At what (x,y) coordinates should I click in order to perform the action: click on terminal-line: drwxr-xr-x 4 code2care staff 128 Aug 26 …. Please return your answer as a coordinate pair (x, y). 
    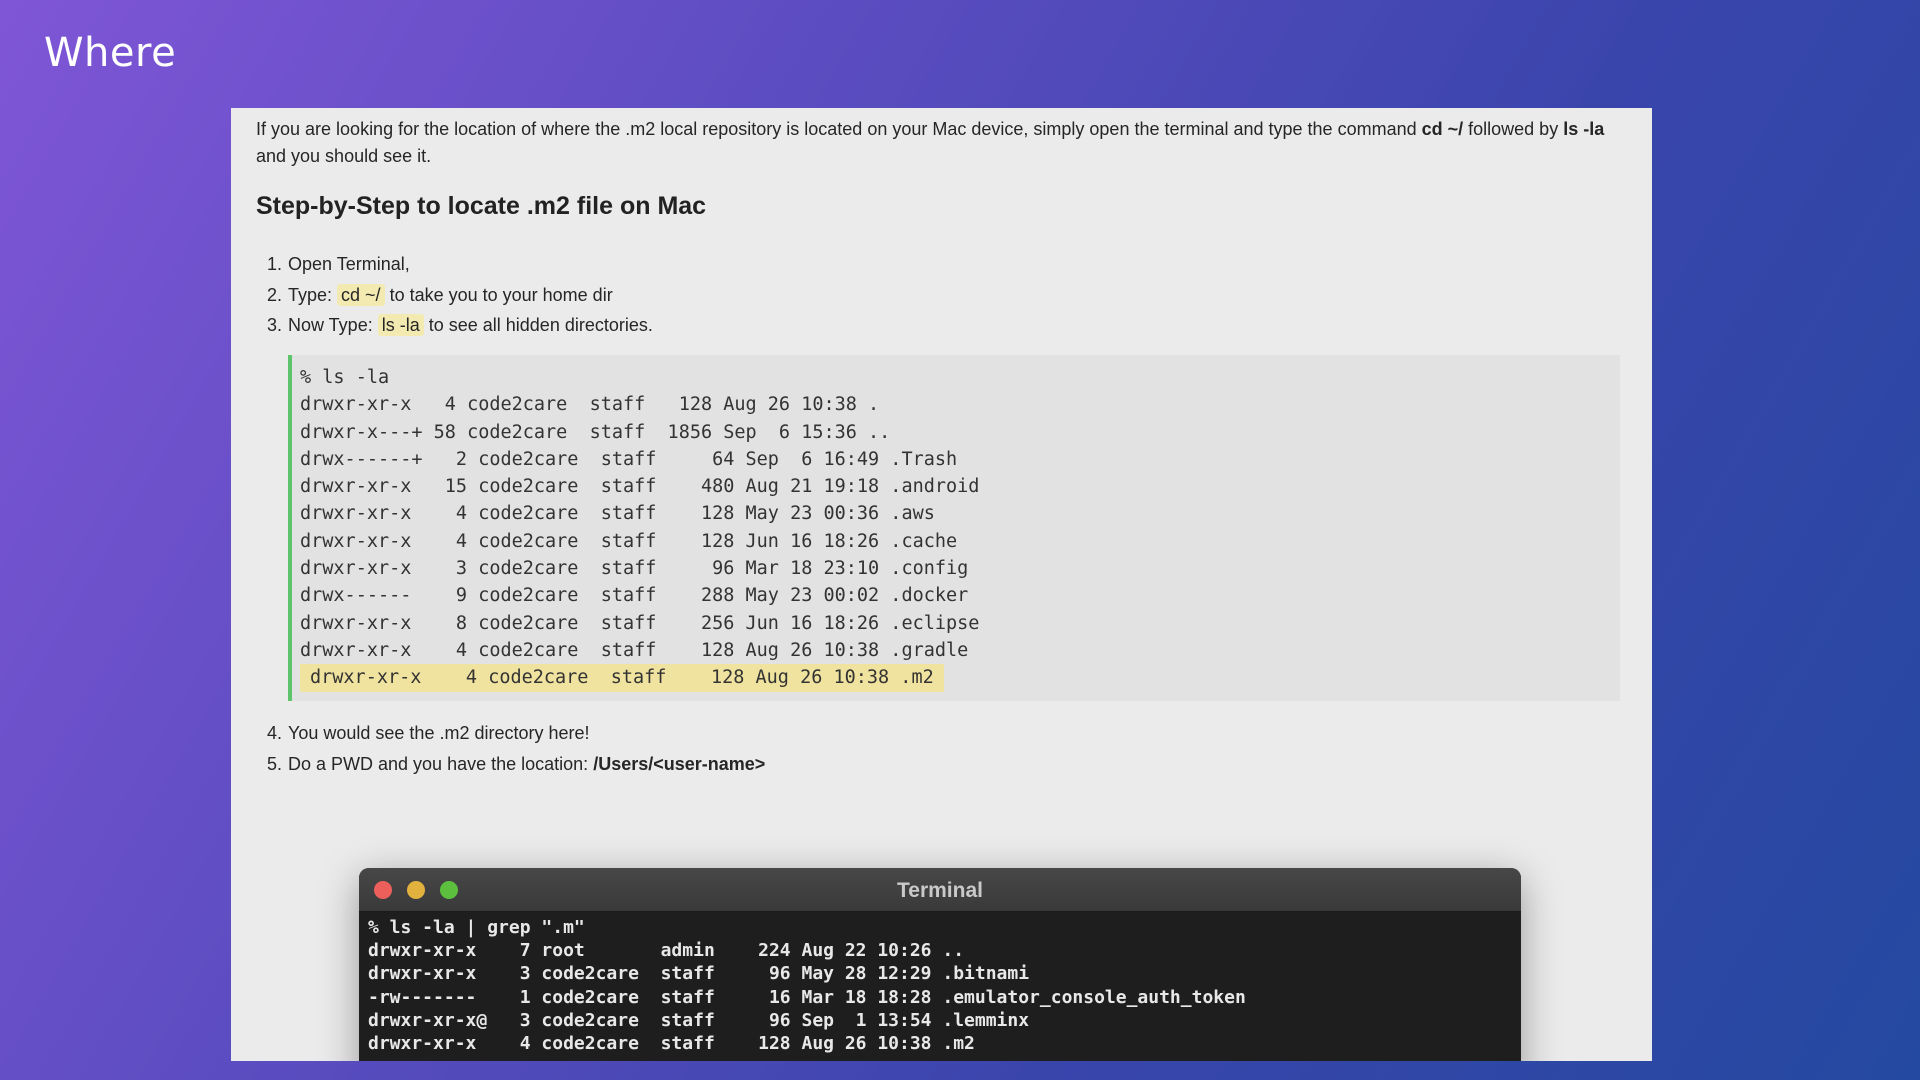
    Looking at the image, I should click on (671, 1044).